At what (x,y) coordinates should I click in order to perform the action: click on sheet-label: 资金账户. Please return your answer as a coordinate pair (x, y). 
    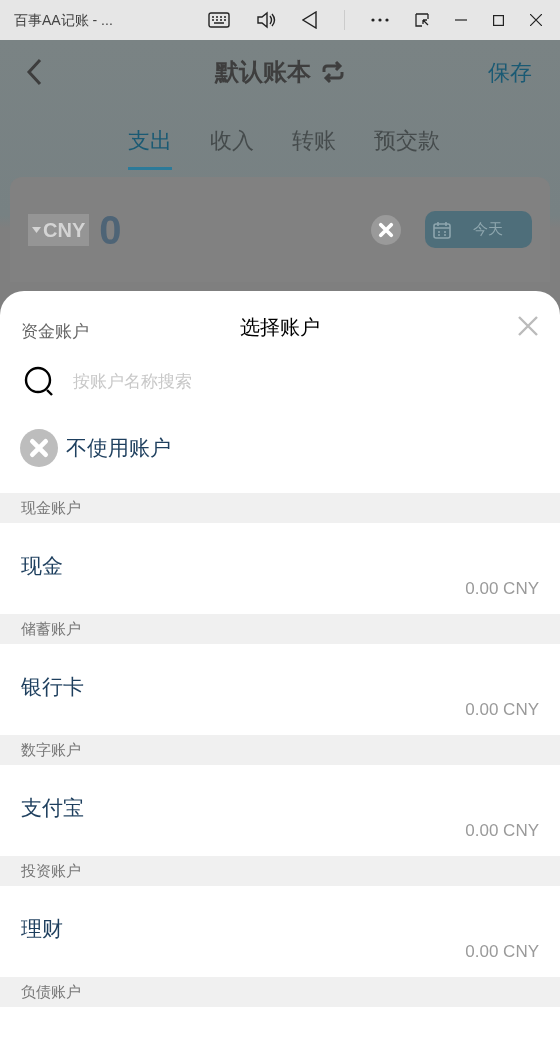
    Looking at the image, I should click on (55, 332).